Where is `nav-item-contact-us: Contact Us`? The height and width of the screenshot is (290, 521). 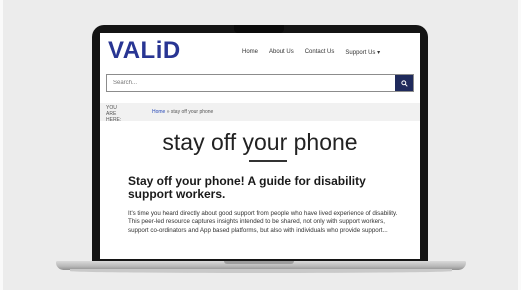 nav-item-contact-us: Contact Us is located at coordinates (320, 52).